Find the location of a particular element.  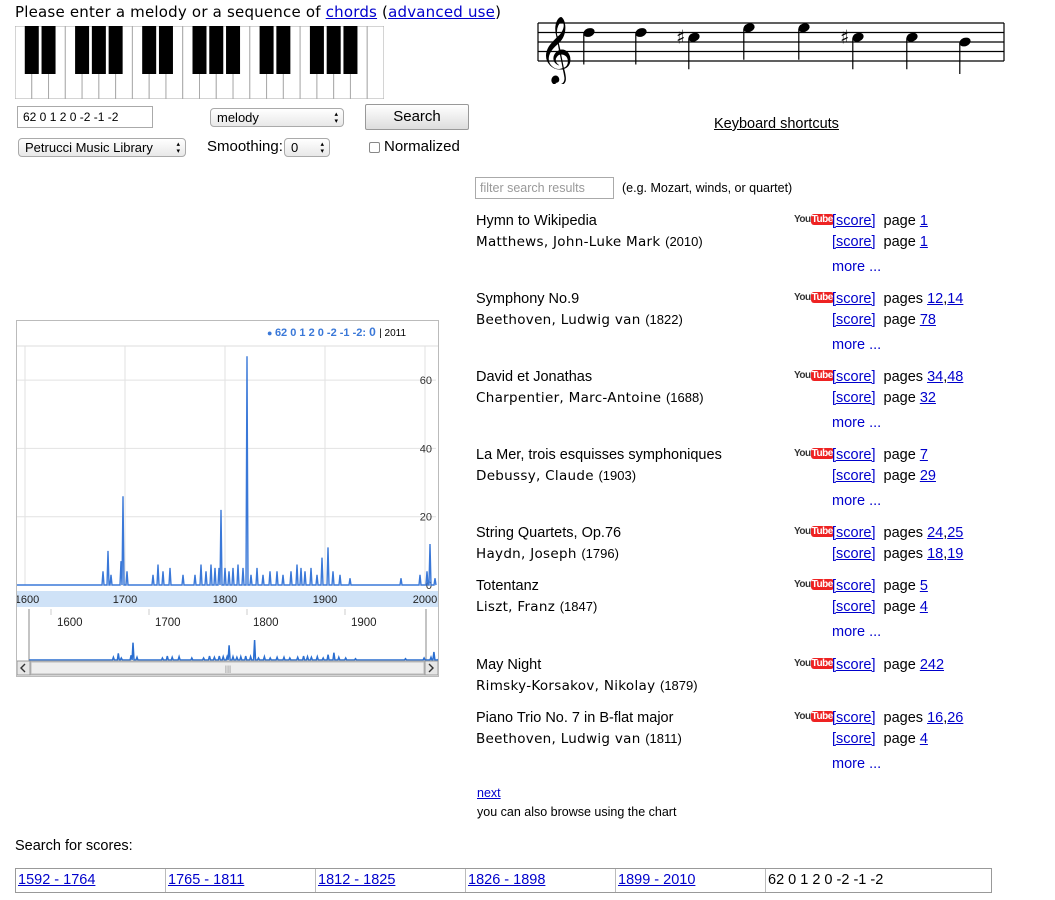

page-link: 29 is located at coordinates (928, 476).